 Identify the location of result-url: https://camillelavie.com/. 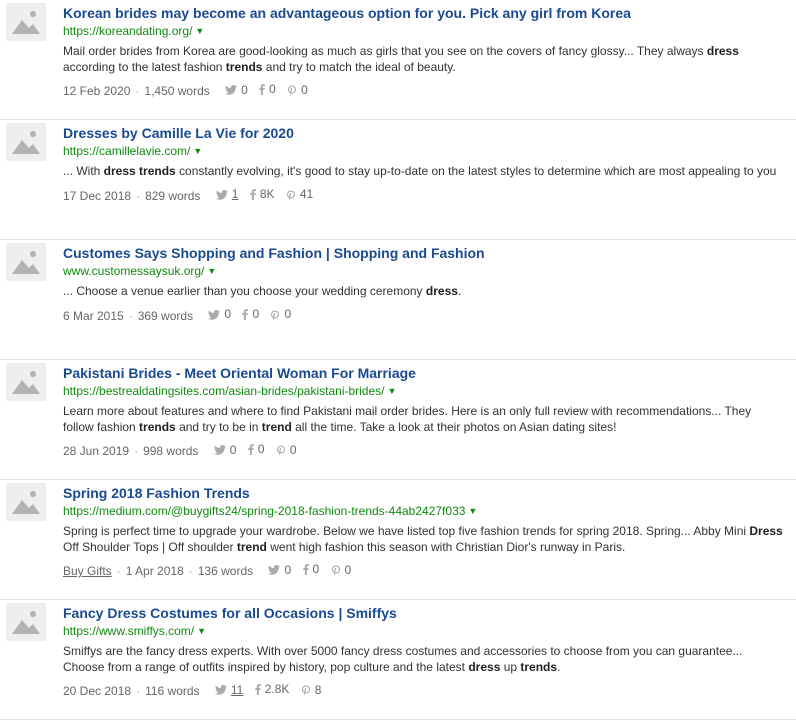
(126, 151).